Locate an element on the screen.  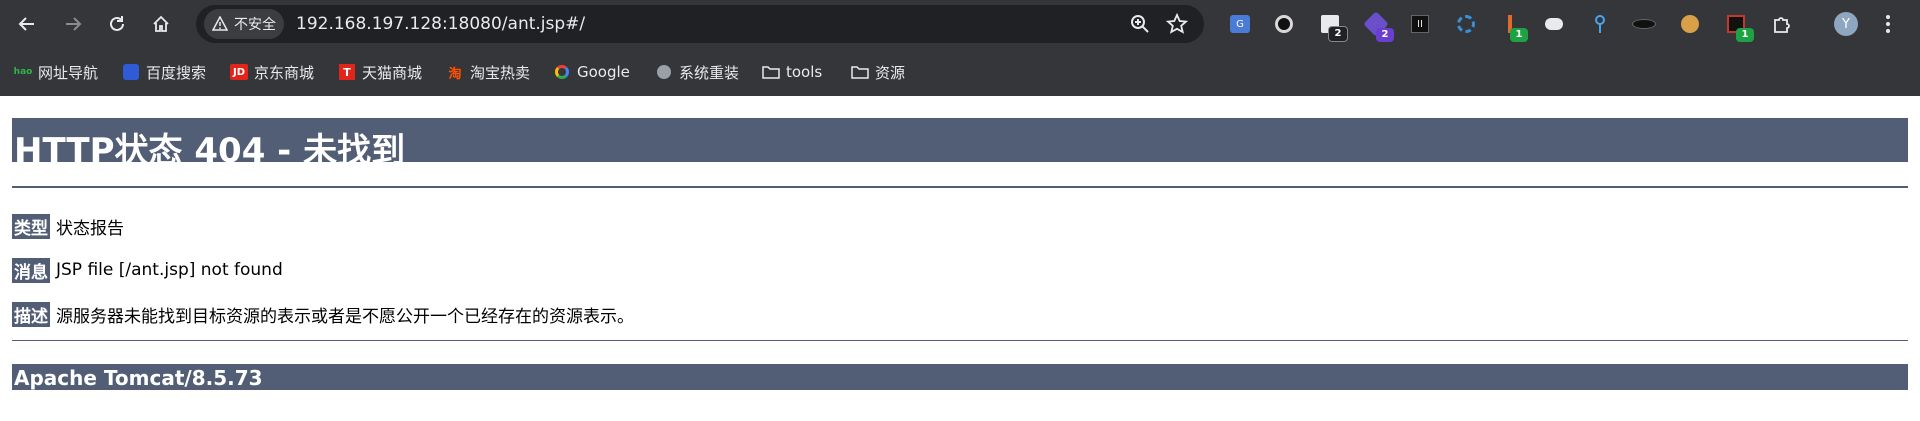
bookmark-label: 系统重装 is located at coordinates (709, 72).